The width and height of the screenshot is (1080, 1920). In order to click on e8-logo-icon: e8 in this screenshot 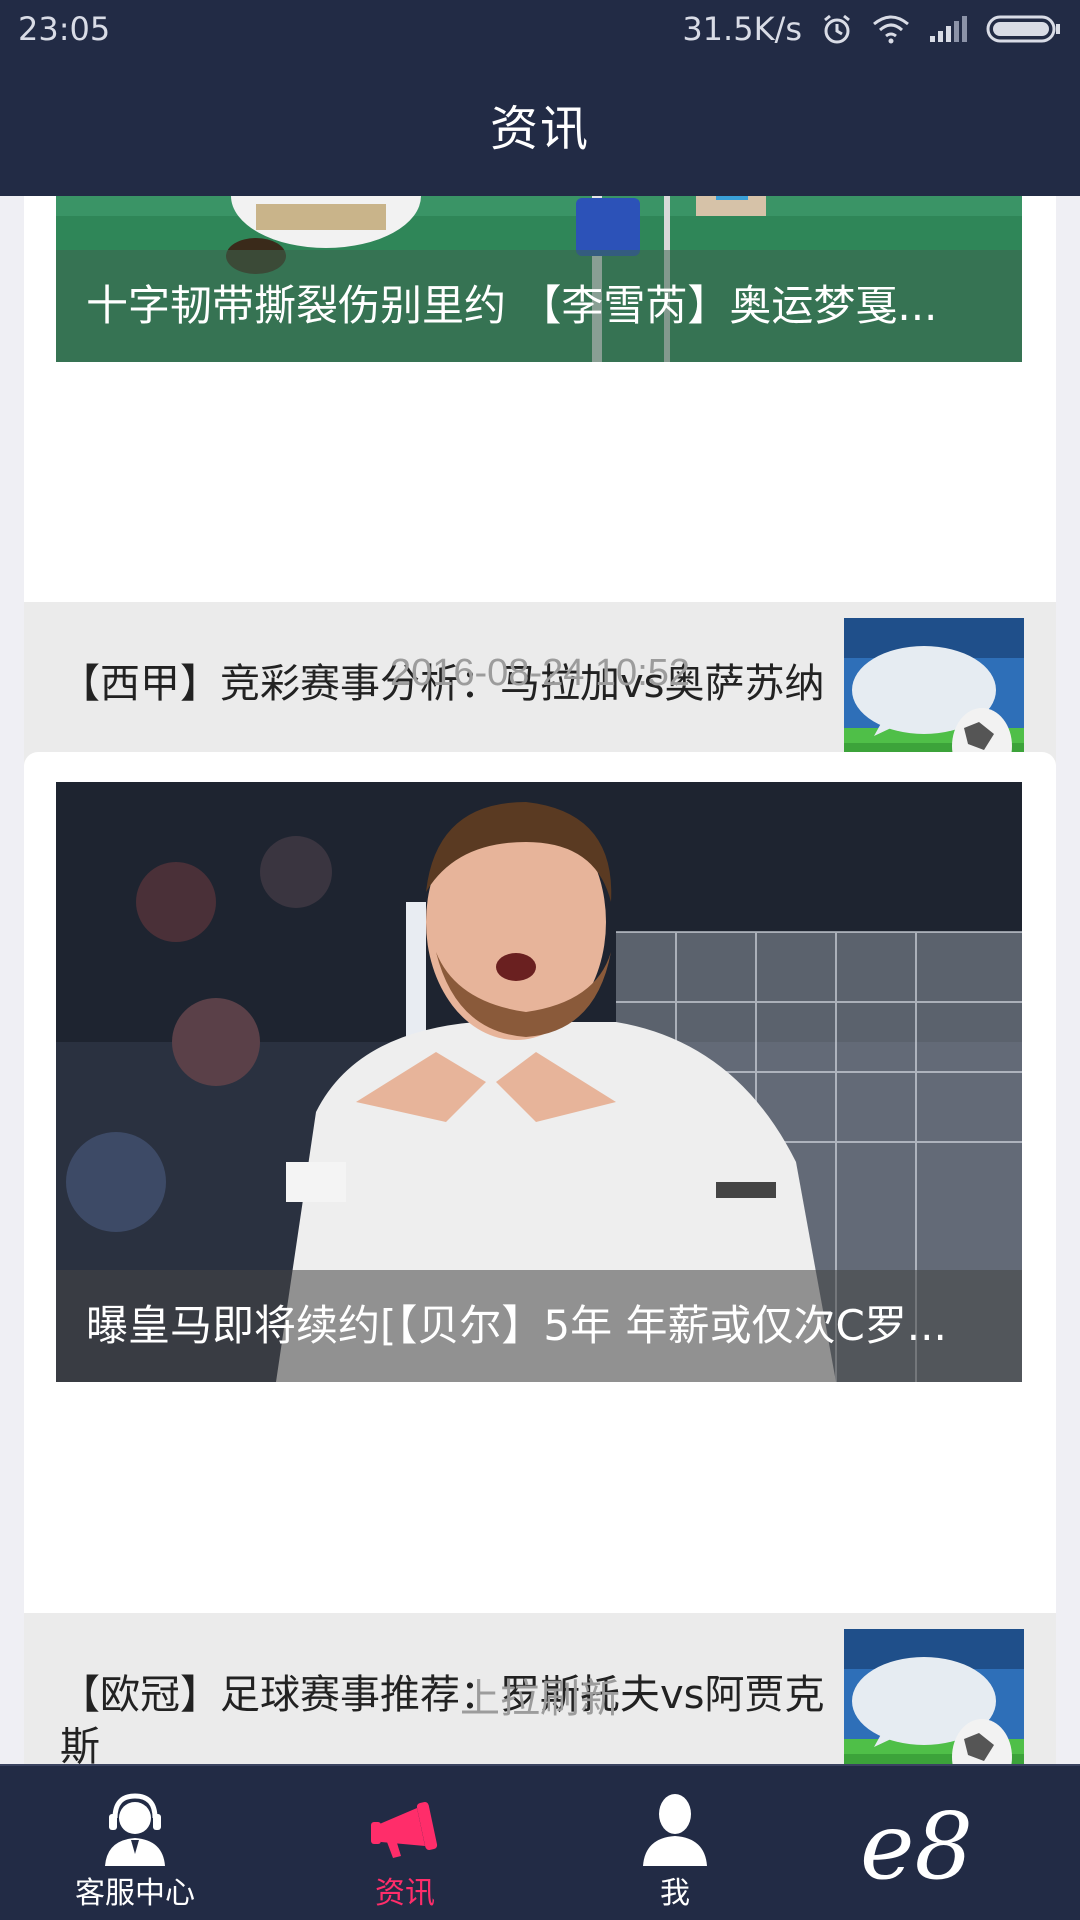, I will do `click(916, 1846)`.